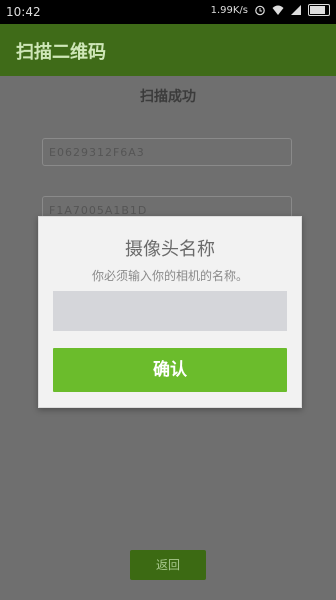 The image size is (336, 600). I want to click on dialog-message: 你必须输入你的相机的名称。, so click(169, 276).